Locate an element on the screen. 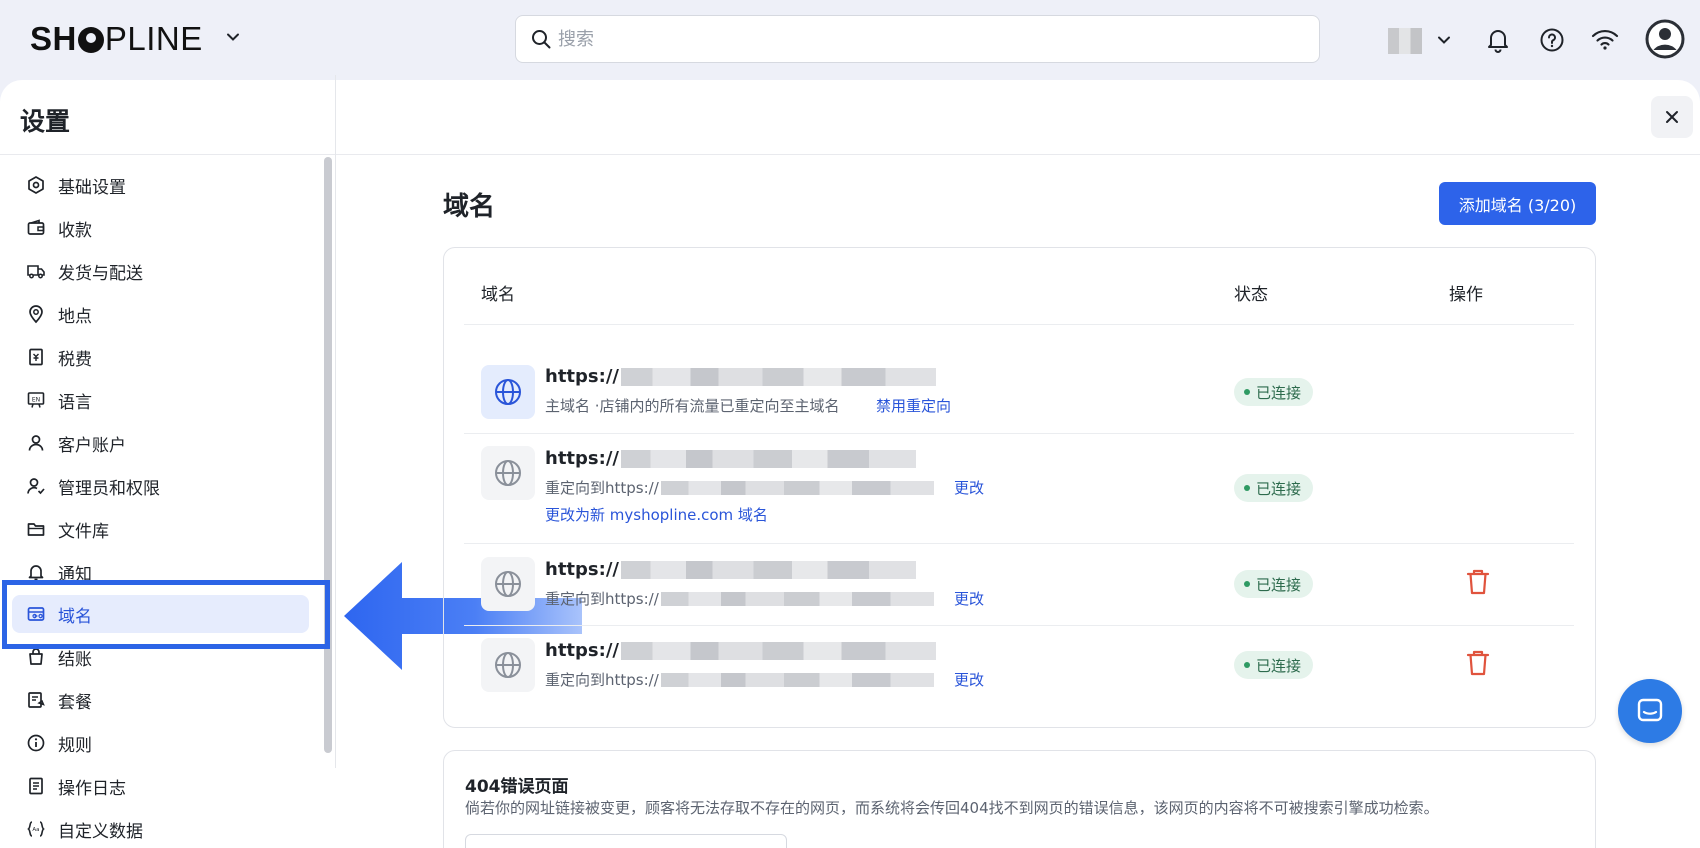 Image resolution: width=1700 pixels, height=848 pixels. sidebar-item-label: 发货与配送 is located at coordinates (100, 273).